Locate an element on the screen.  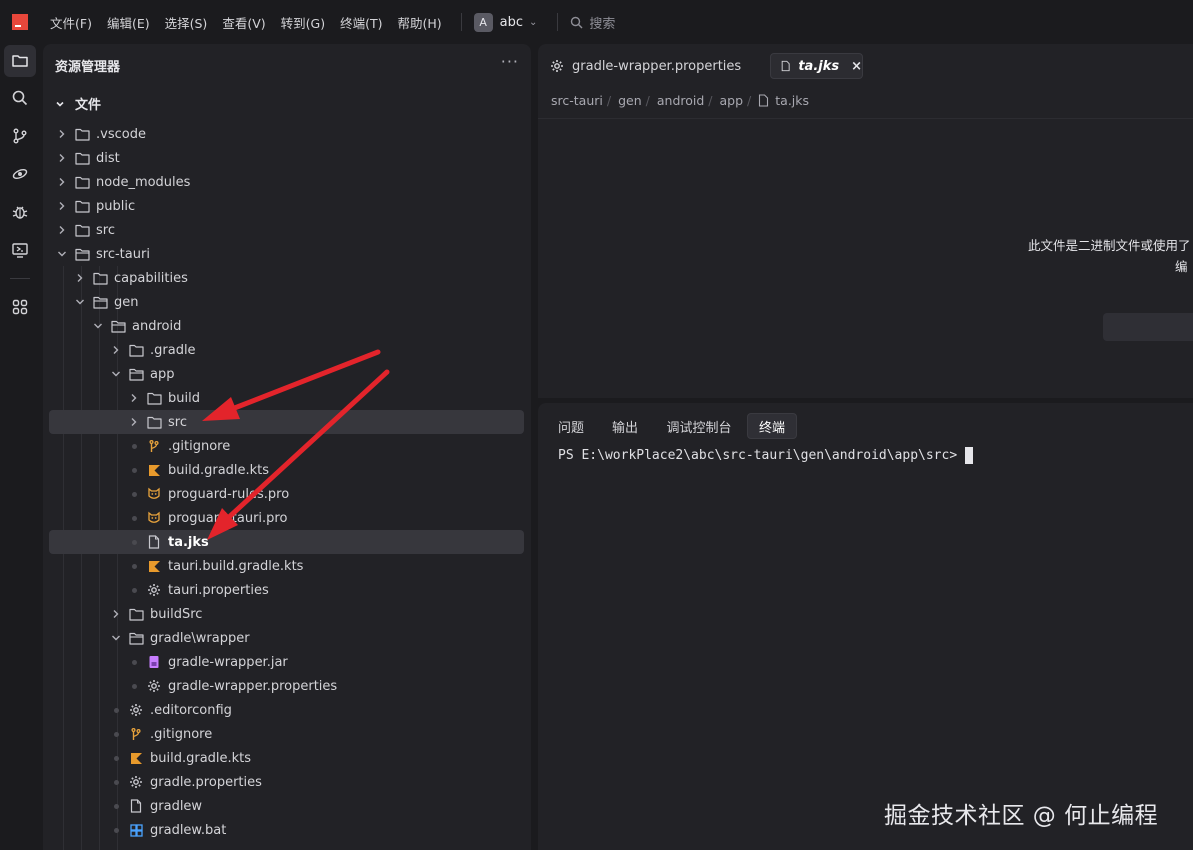
tree-file-gradle-wrapper-properties: gradle-wrapper.properties is located at coordinates (286, 686).